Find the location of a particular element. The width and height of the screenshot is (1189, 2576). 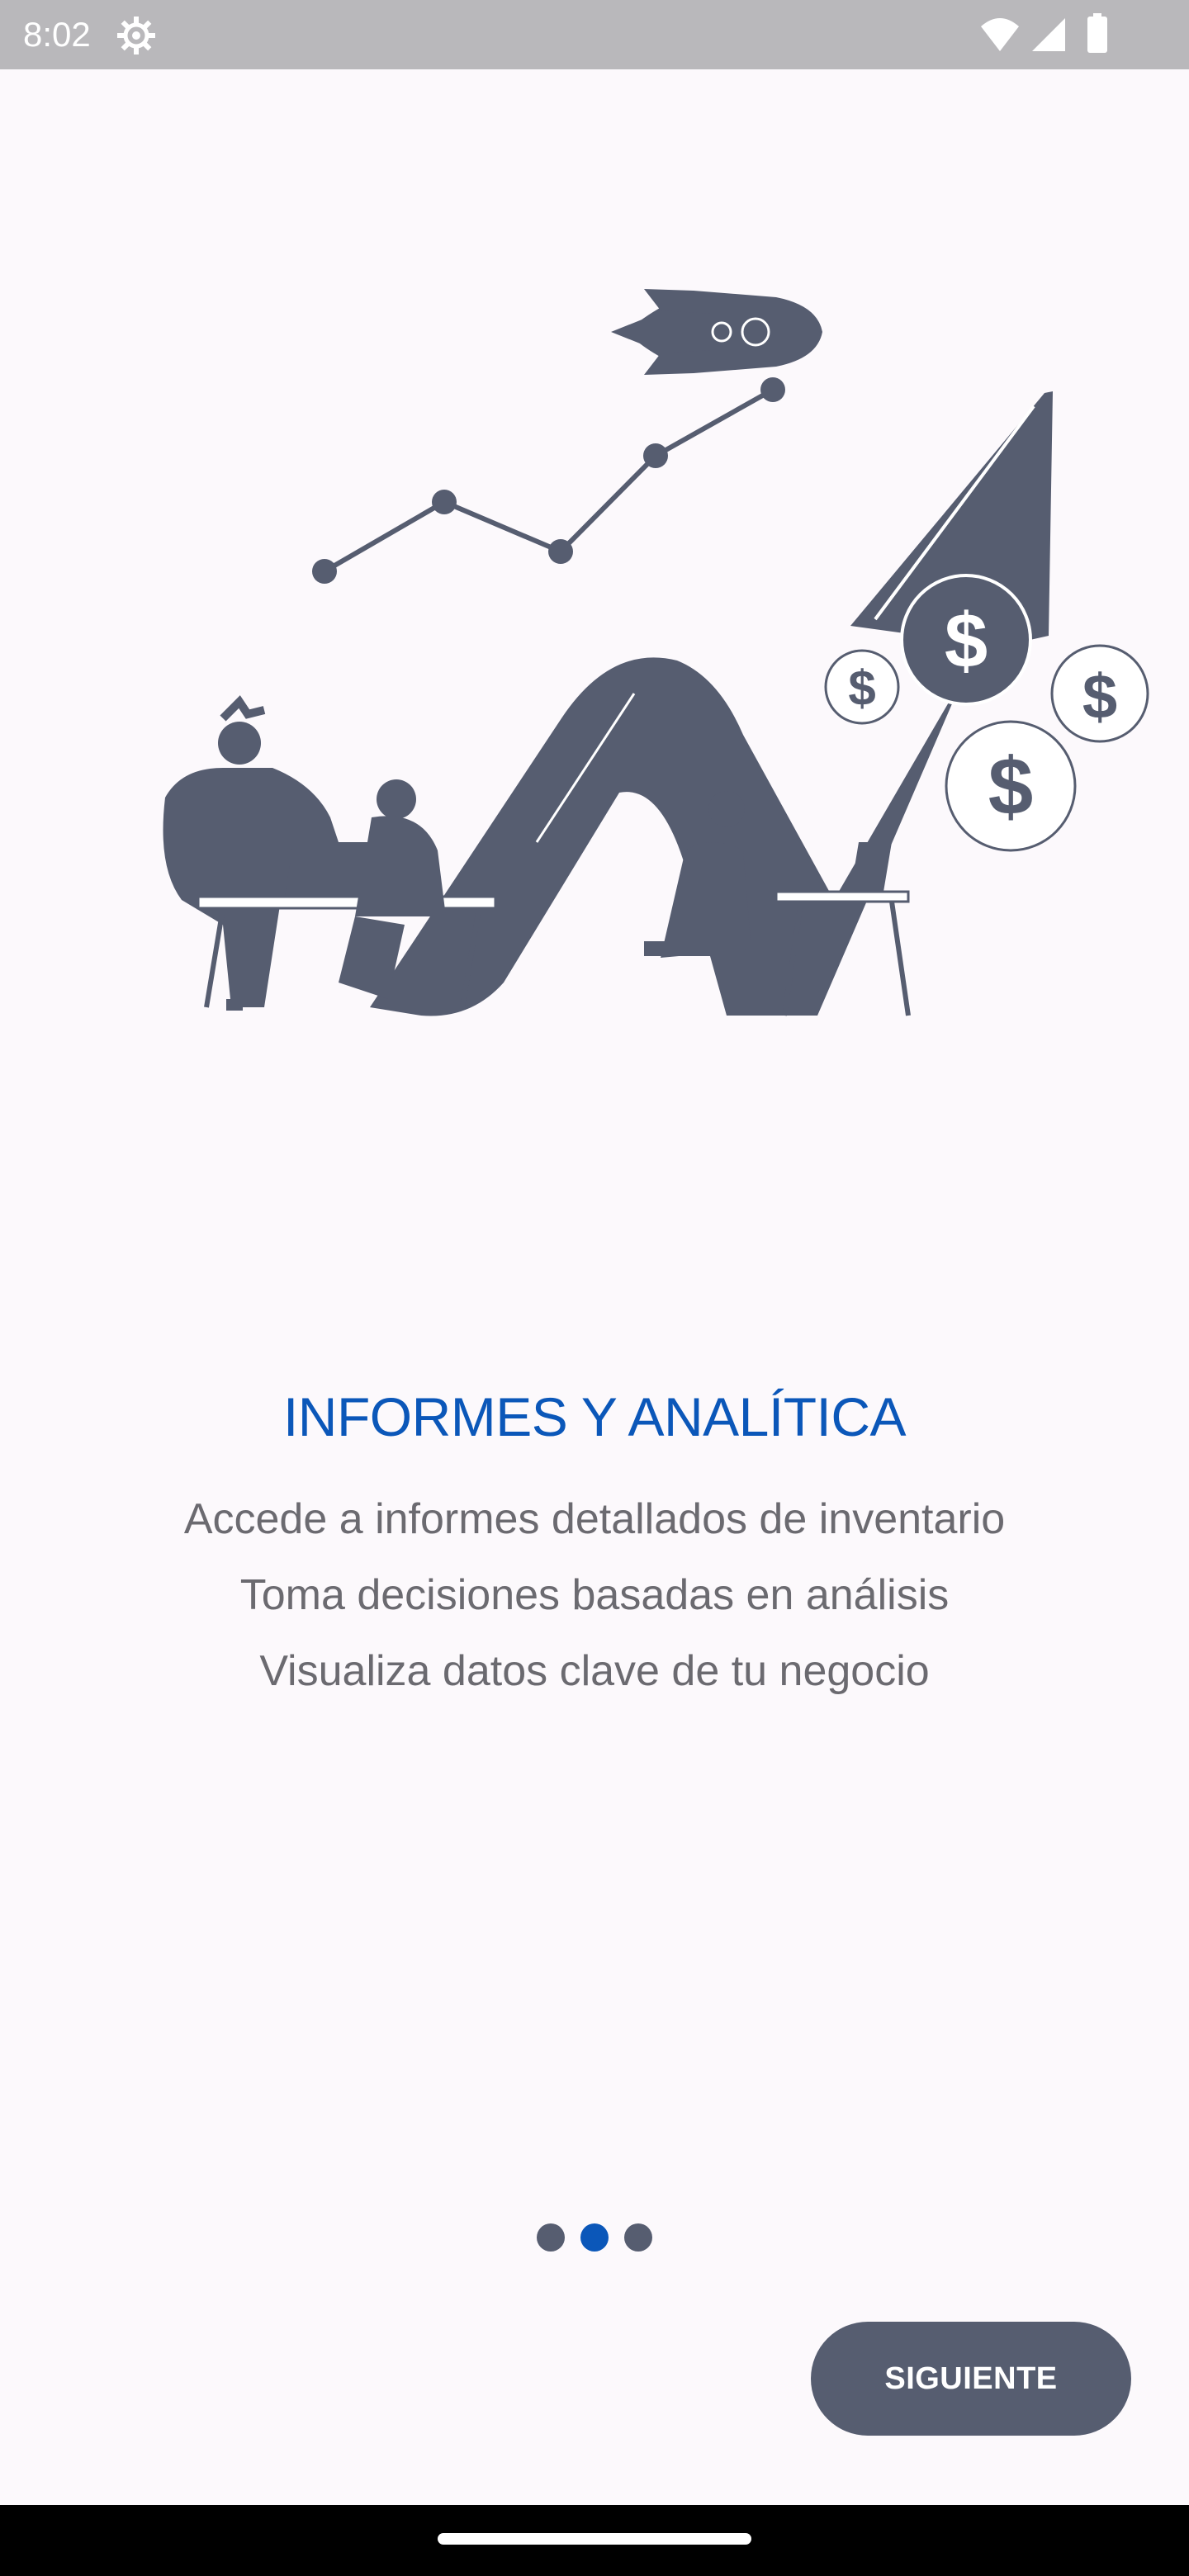

rocket-icon is located at coordinates (716, 332).